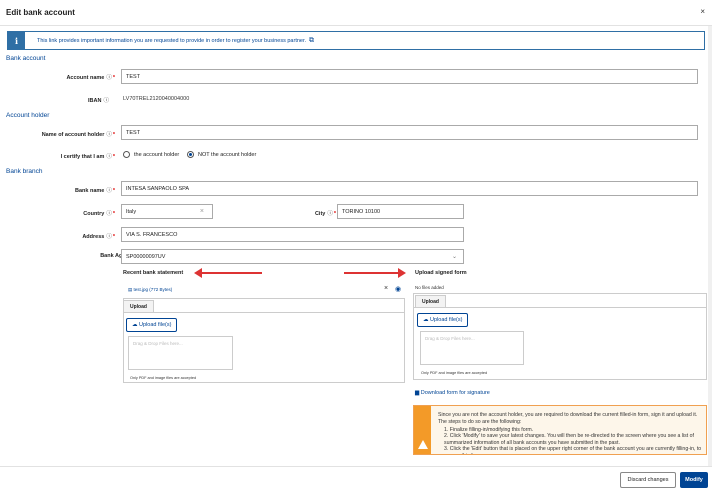 The height and width of the screenshot is (491, 712). I want to click on country-label: Country ⓘ*, so click(99, 214).